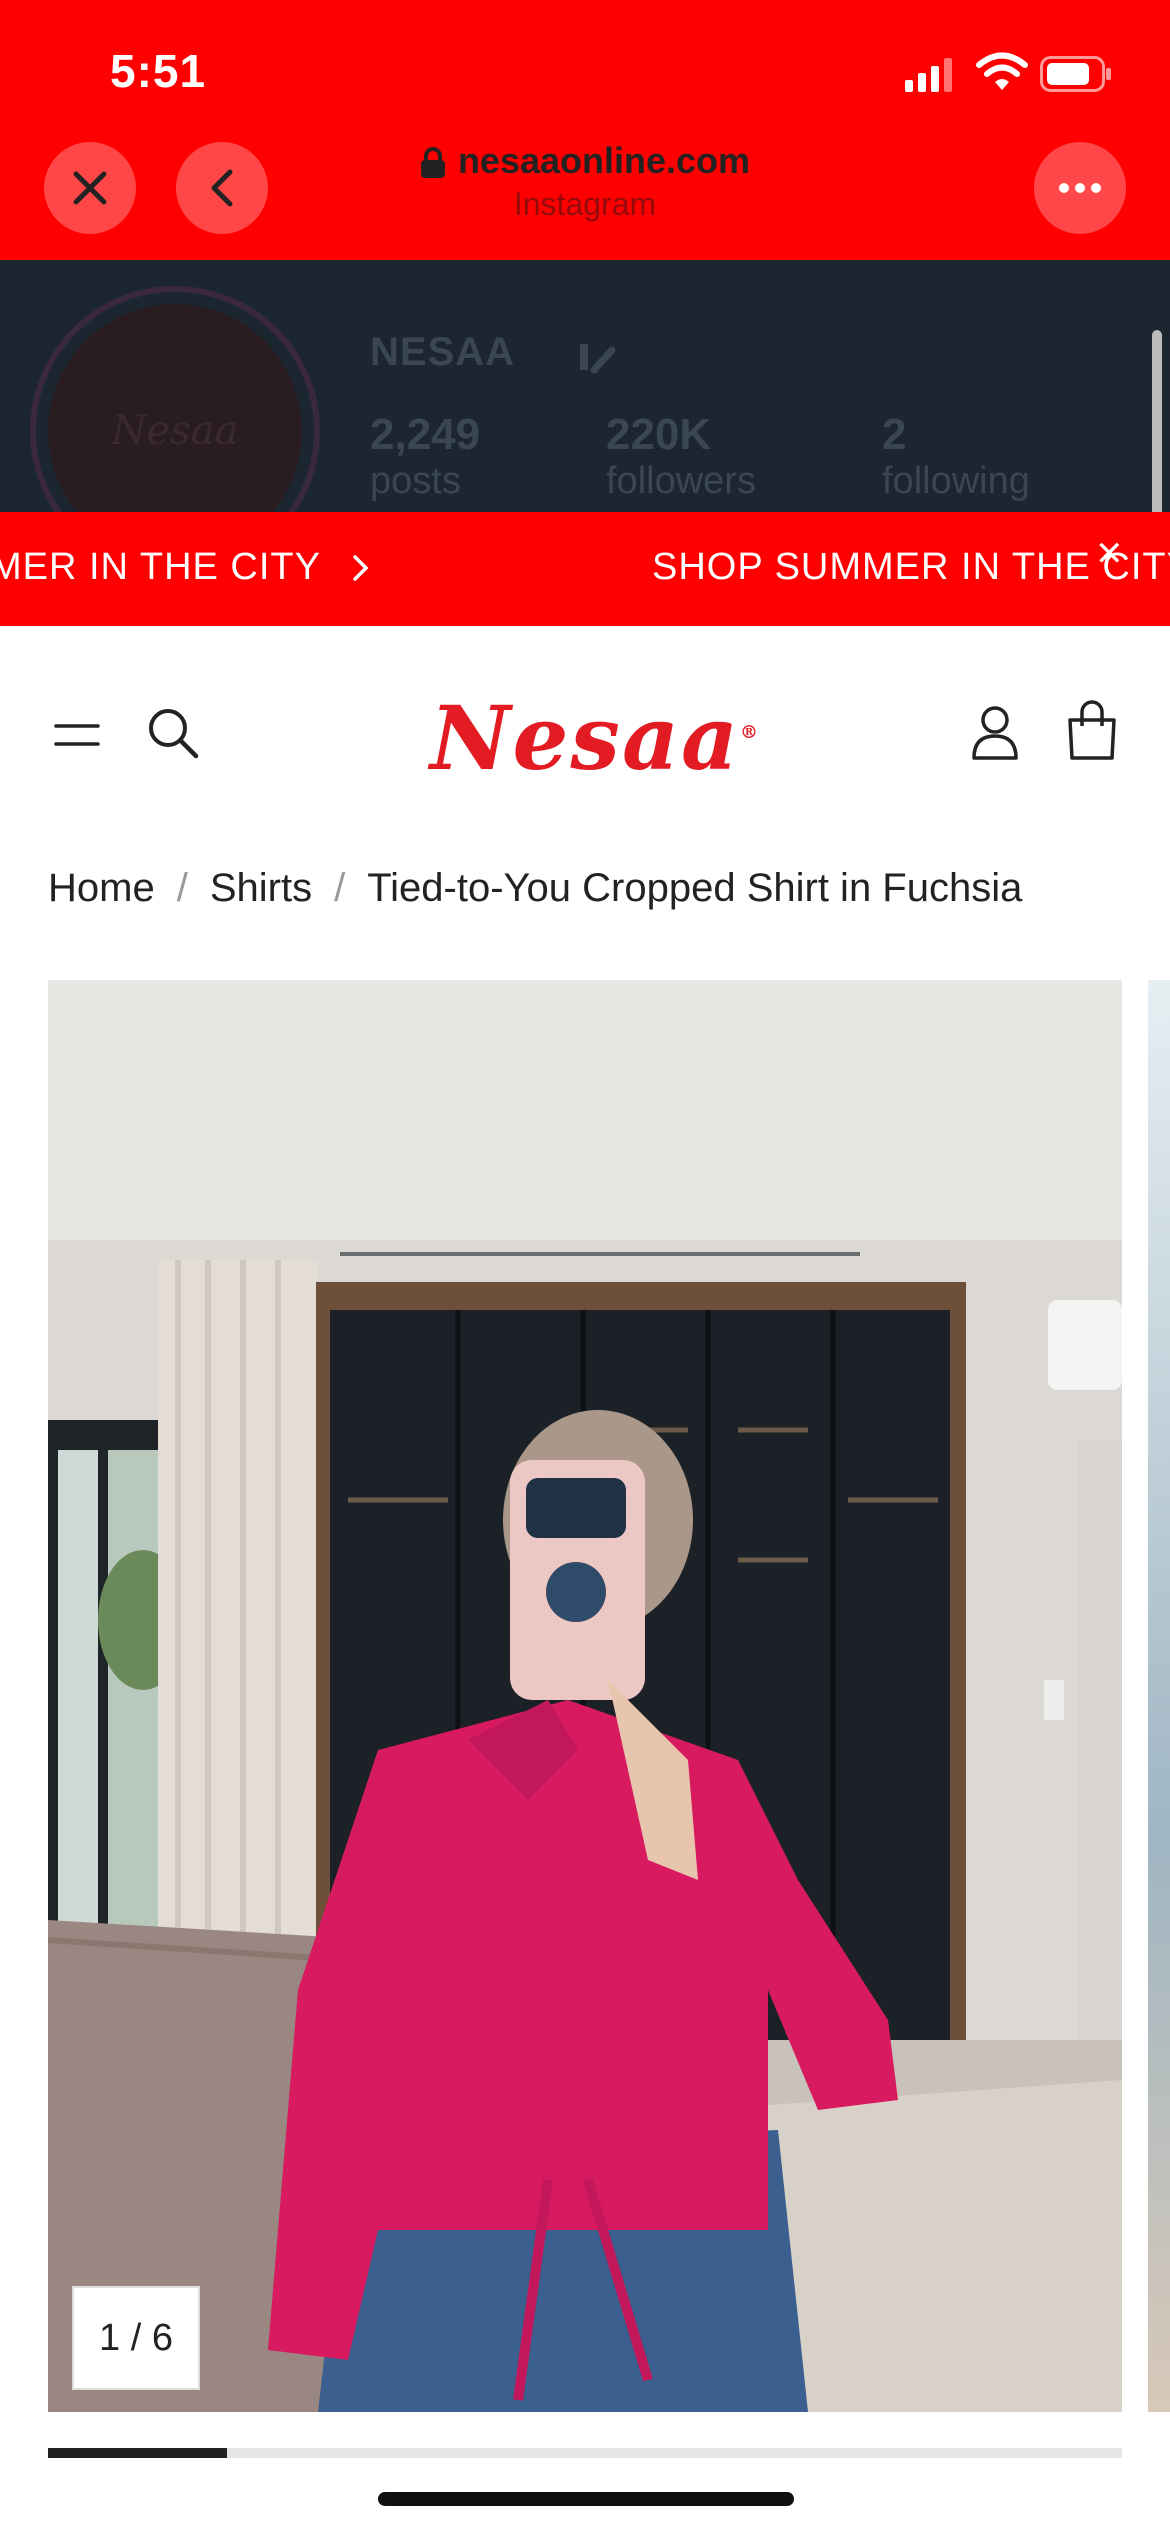 The width and height of the screenshot is (1170, 2532). I want to click on in-app-browser-bar: nesaaonline.com Instagram, so click(585, 180).